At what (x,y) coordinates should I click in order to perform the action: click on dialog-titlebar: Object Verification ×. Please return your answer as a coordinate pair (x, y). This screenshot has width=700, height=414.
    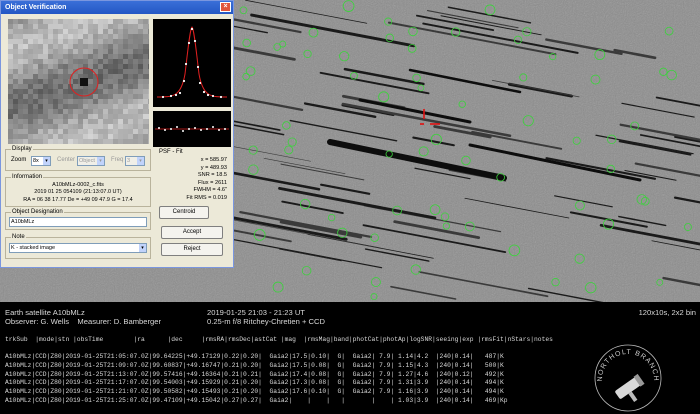
    Looking at the image, I should click on (117, 7).